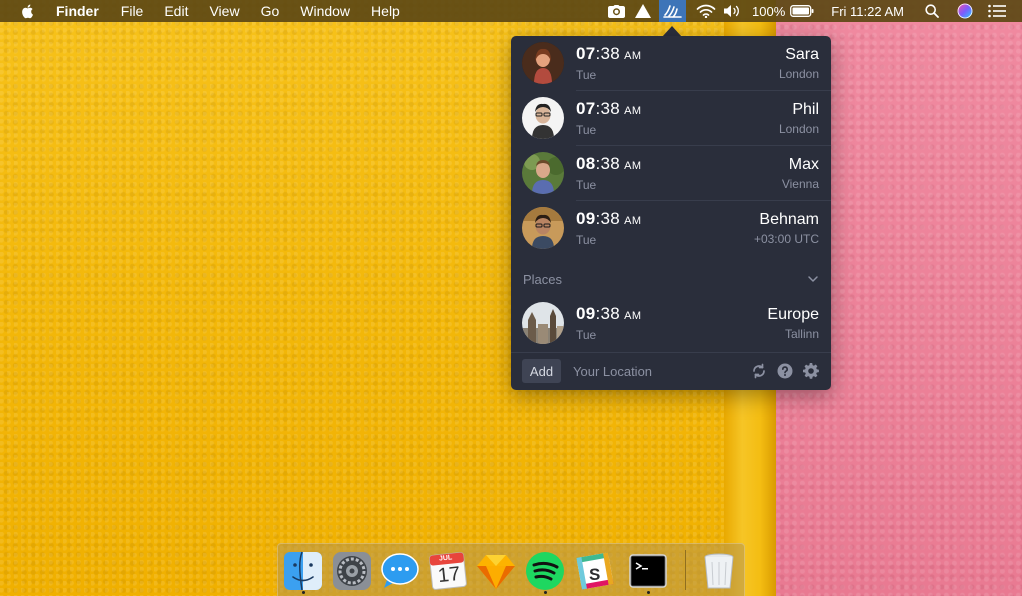 Image resolution: width=1022 pixels, height=596 pixels. I want to click on timezone-app-icon, so click(673, 11).